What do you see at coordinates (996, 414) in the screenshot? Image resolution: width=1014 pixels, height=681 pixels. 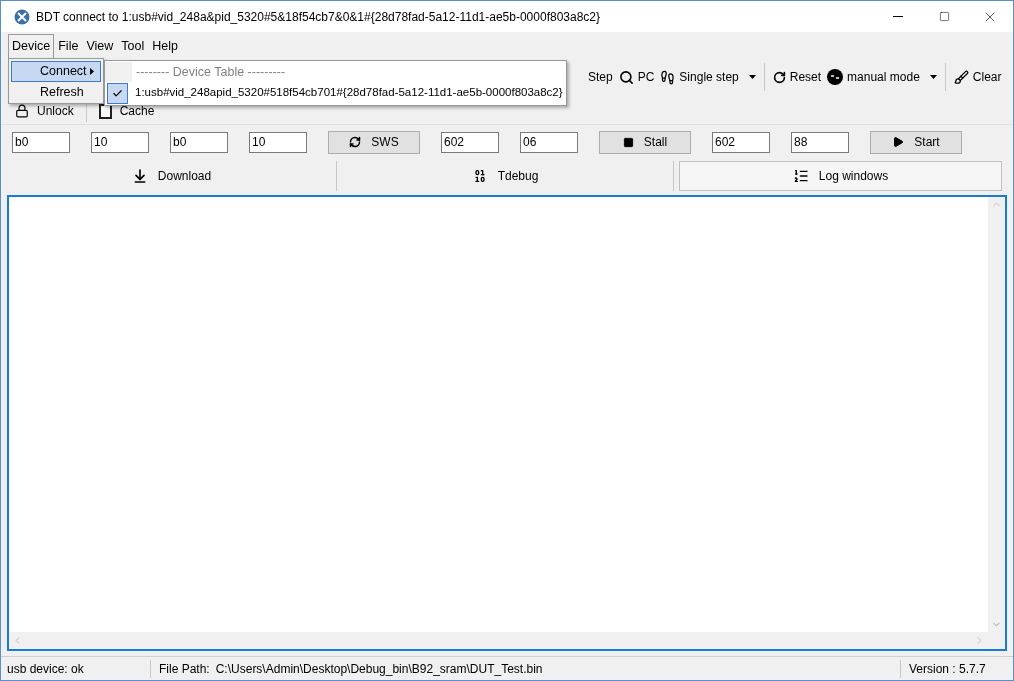 I see `vertical-scrollbar` at bounding box center [996, 414].